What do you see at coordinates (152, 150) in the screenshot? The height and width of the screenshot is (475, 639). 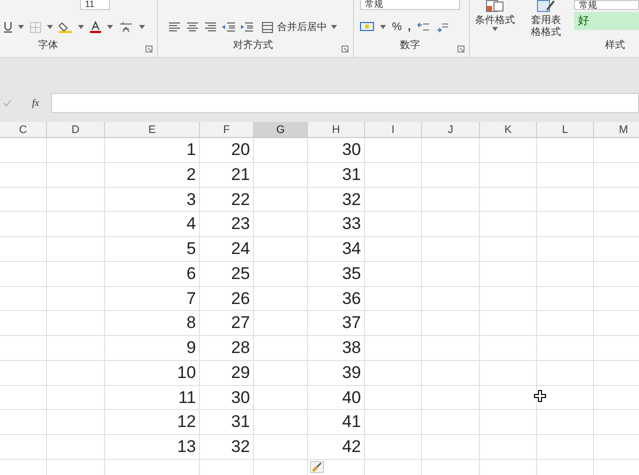 I see `table-cell: 1` at bounding box center [152, 150].